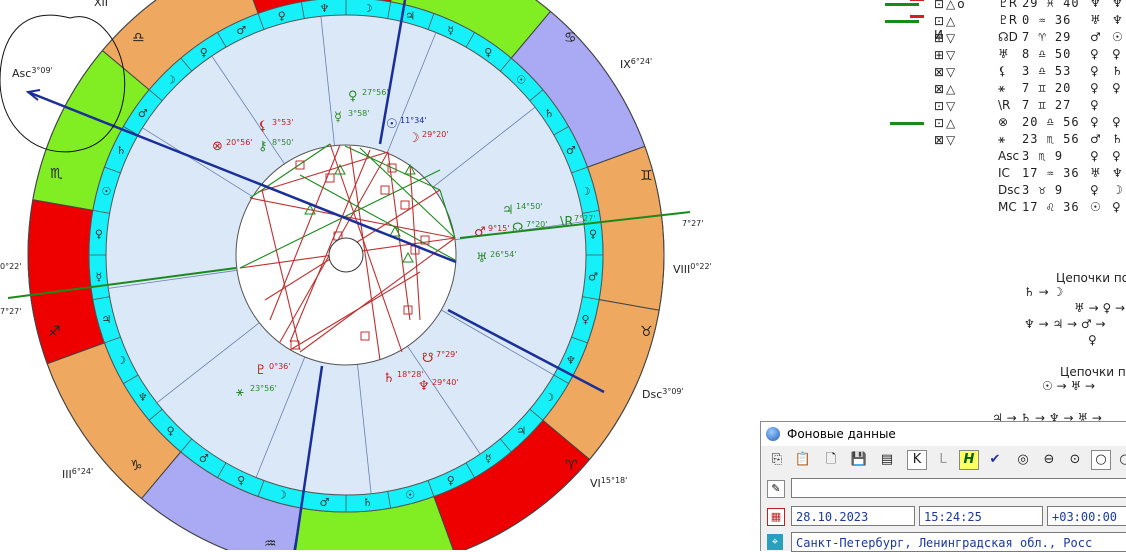  What do you see at coordinates (917, 460) in the screenshot?
I see `k-button: K` at bounding box center [917, 460].